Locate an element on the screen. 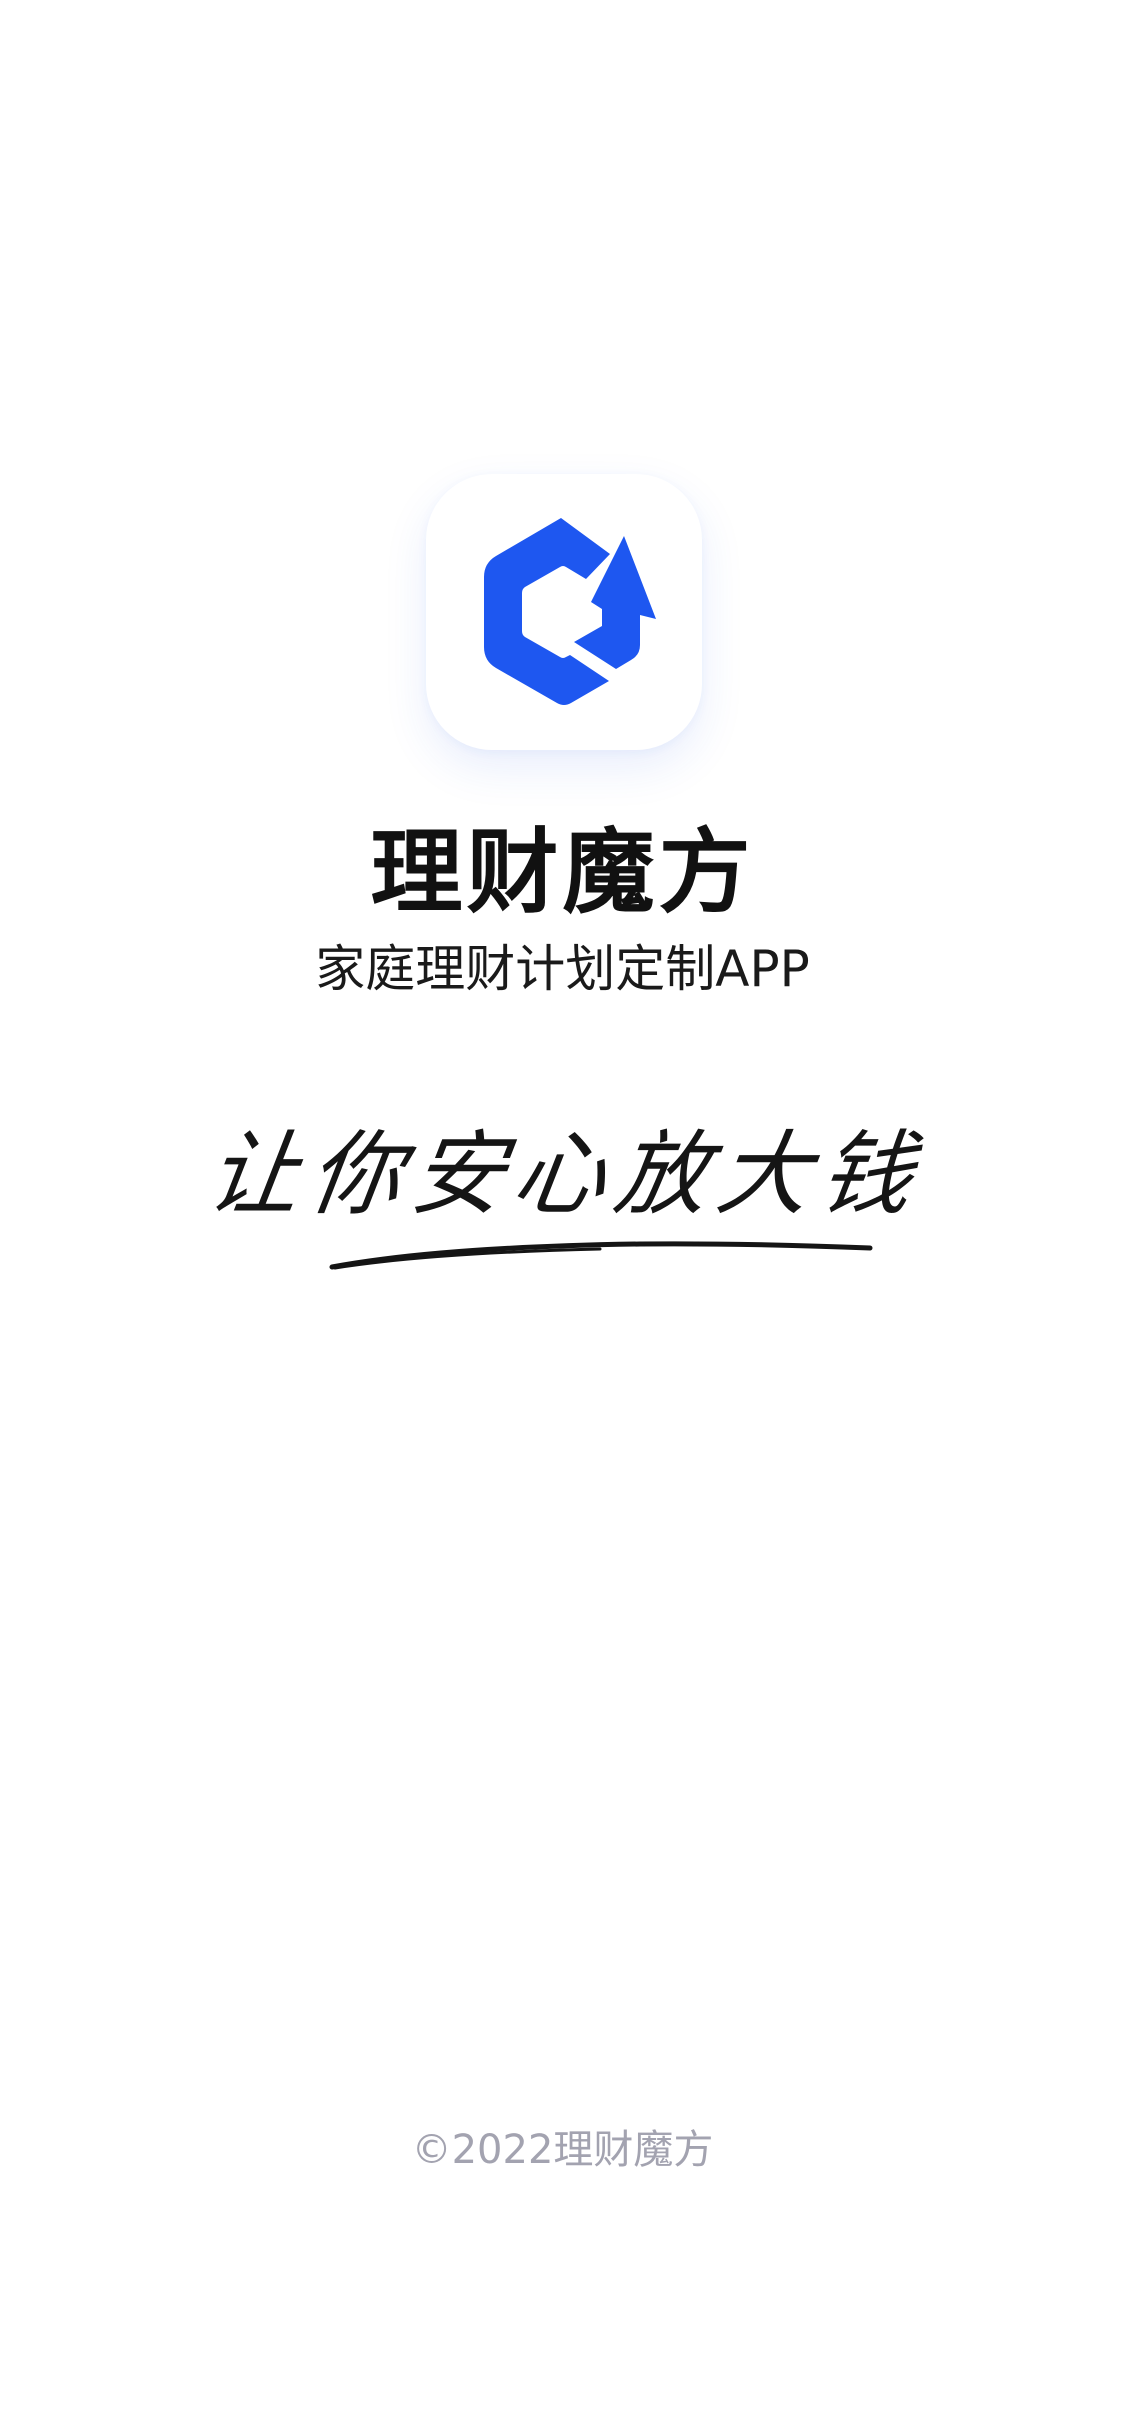  cube-arrow-logo-icon is located at coordinates (570, 611).